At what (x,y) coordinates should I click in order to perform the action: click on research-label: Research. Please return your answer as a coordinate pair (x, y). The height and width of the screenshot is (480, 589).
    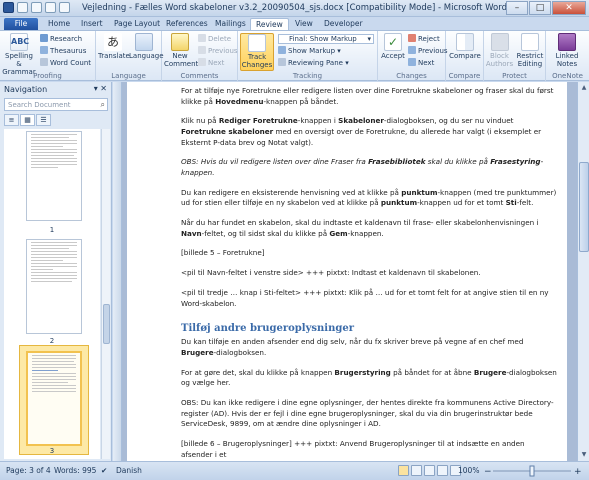
    Looking at the image, I should click on (66, 39).